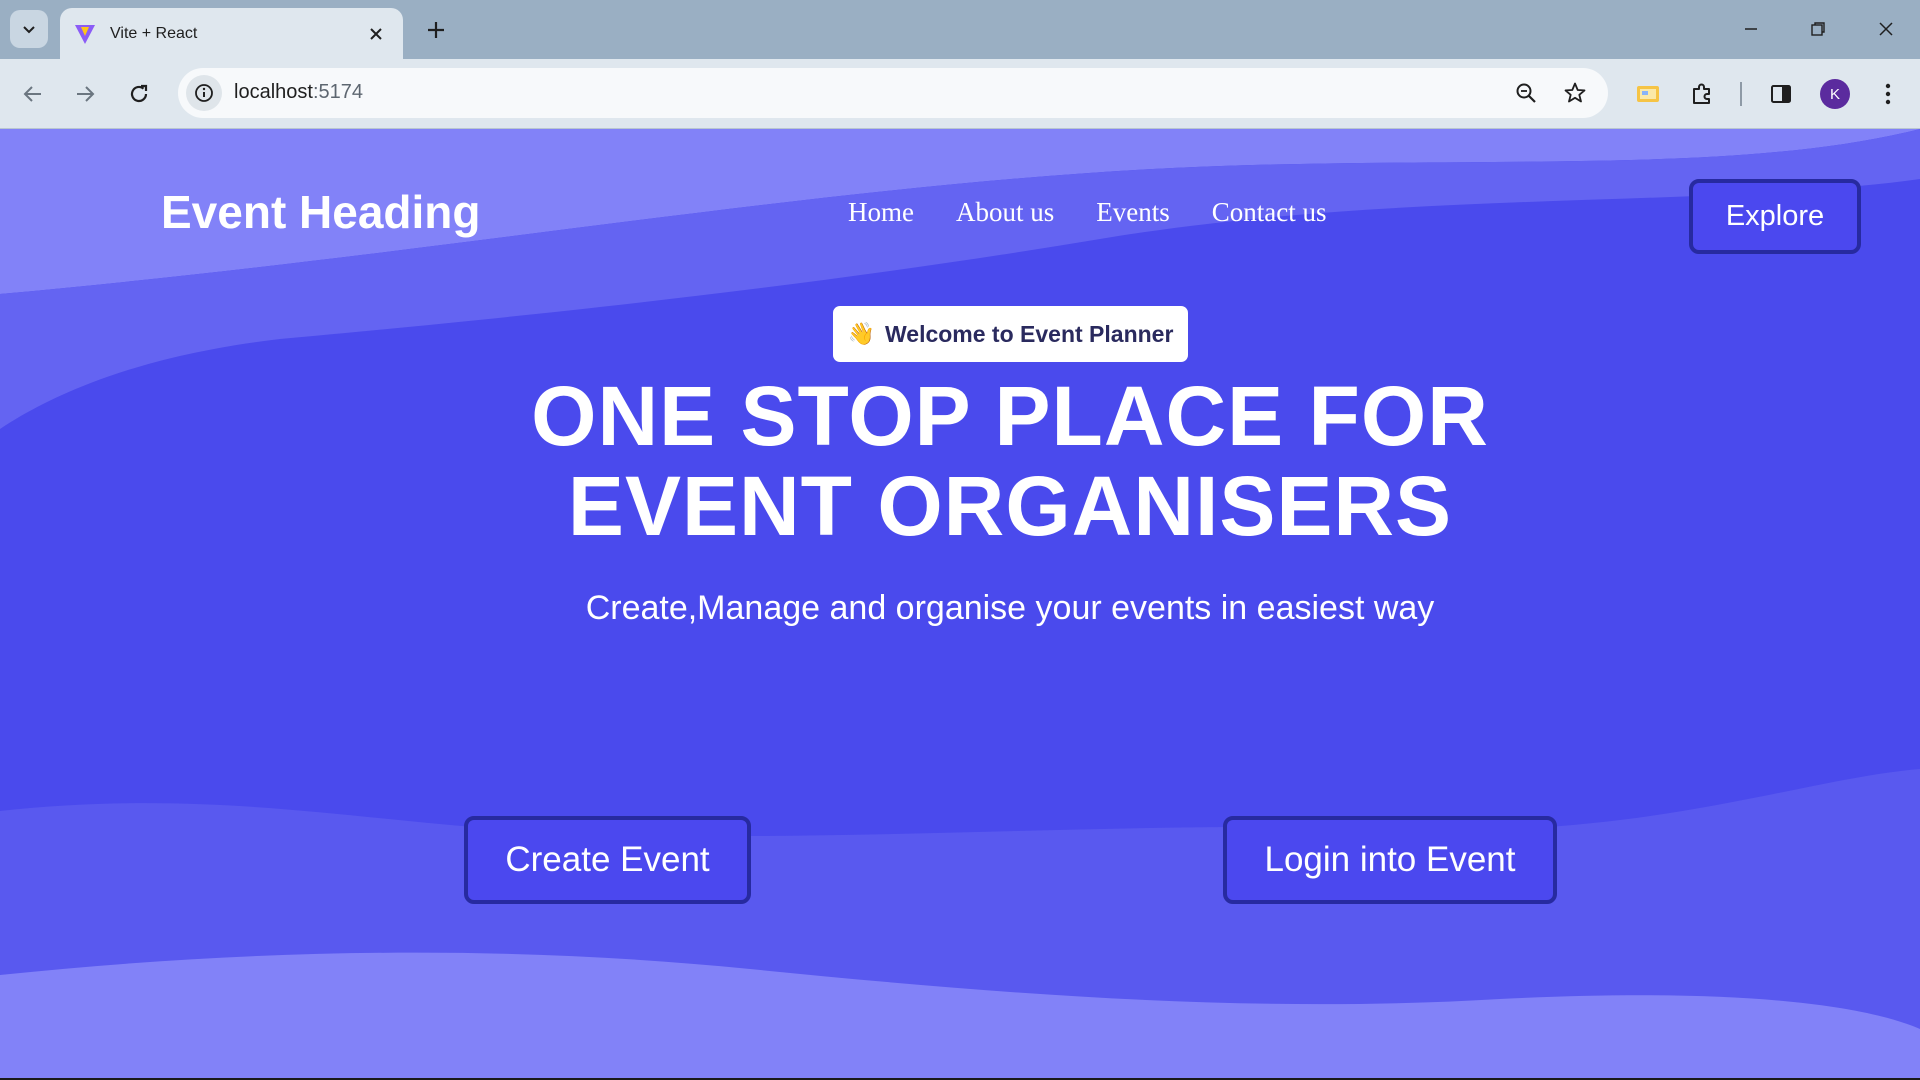  What do you see at coordinates (960, 29) in the screenshot?
I see `browser-tab-strip: Vite + React` at bounding box center [960, 29].